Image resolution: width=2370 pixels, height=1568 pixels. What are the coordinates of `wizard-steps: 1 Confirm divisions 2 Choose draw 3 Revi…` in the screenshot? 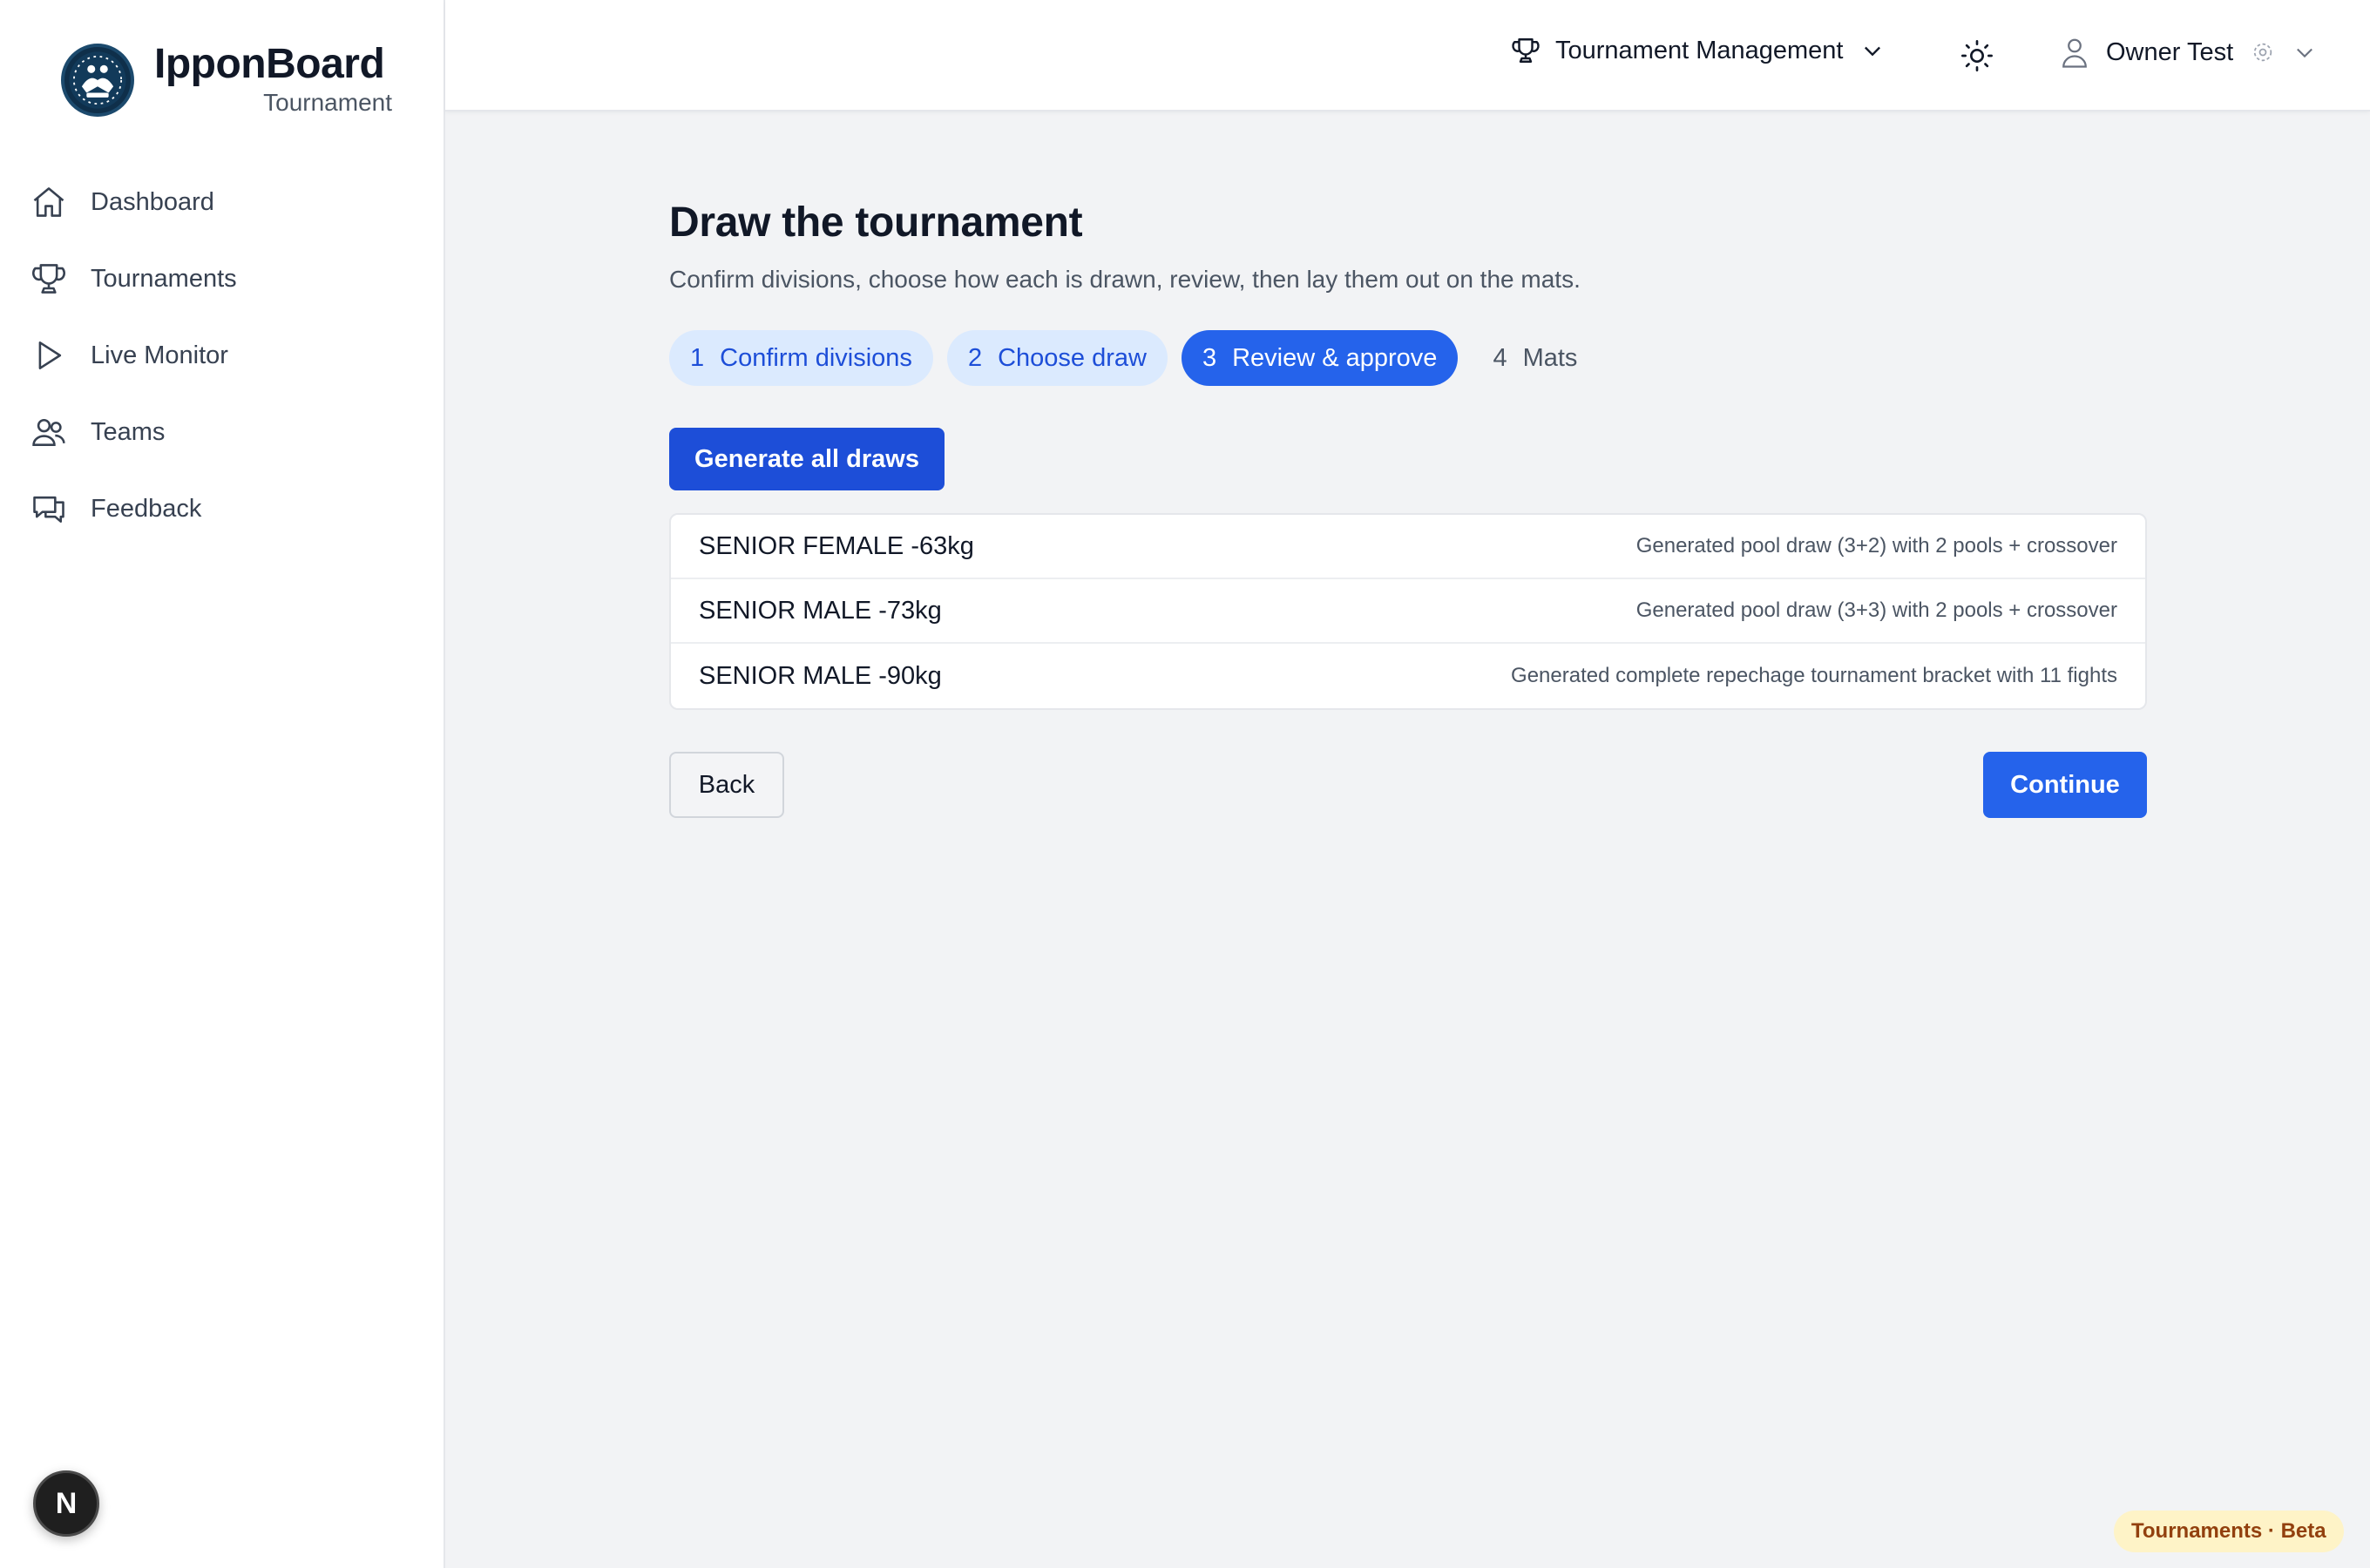 It's located at (1408, 358).